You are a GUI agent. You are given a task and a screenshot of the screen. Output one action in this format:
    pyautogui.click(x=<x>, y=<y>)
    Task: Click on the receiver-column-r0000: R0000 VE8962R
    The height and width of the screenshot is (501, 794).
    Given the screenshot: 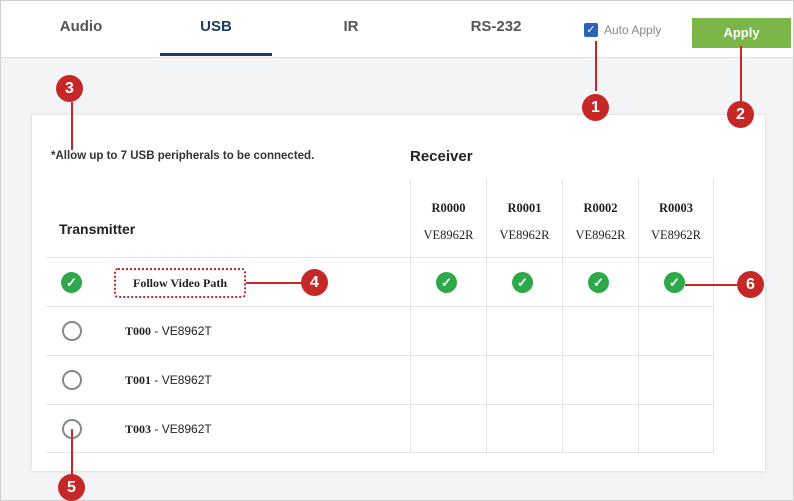 What is the action you would take?
    pyautogui.click(x=448, y=218)
    